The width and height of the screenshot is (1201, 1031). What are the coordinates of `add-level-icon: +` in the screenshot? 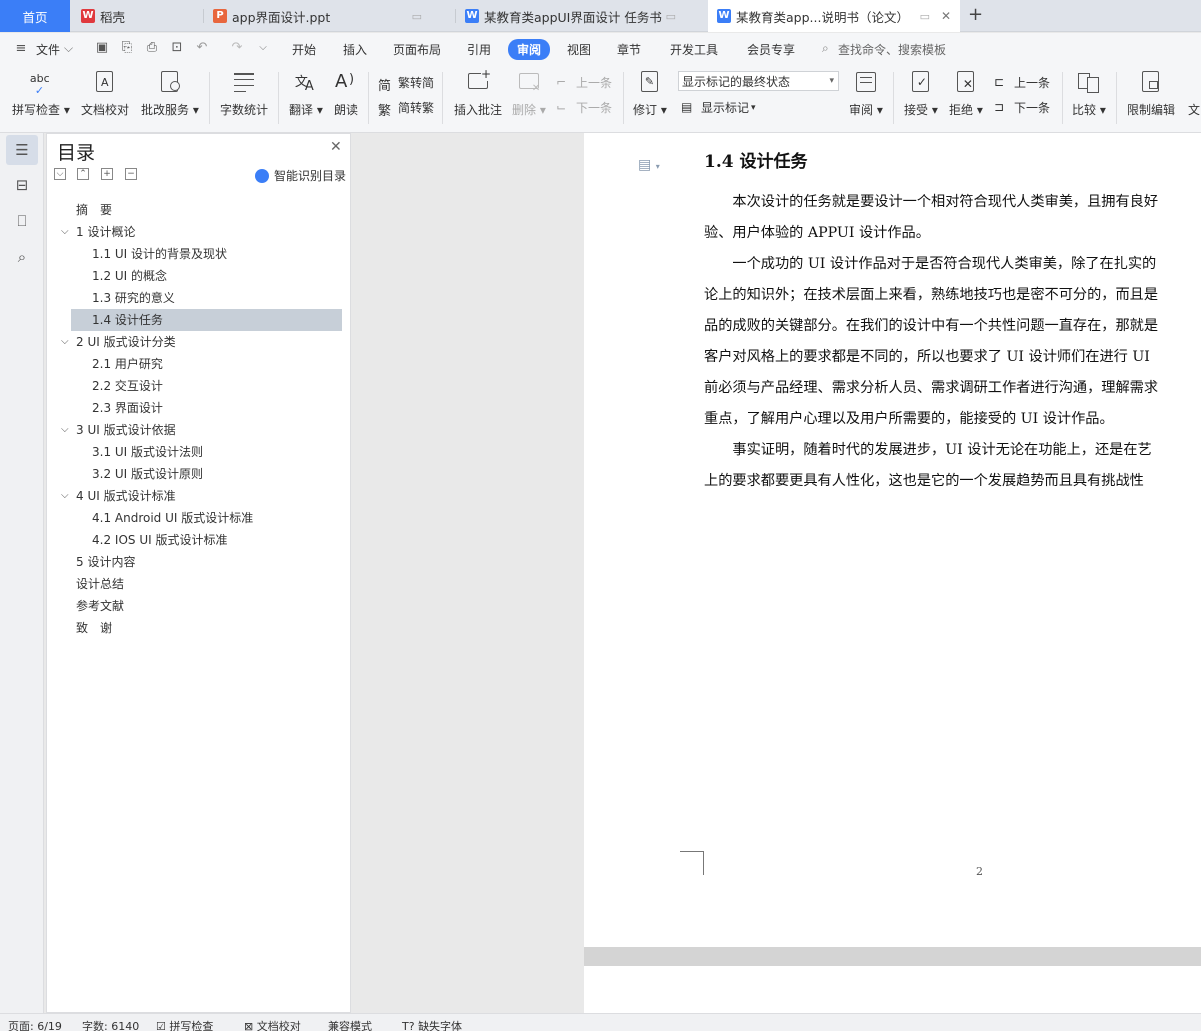 It's located at (107, 174).